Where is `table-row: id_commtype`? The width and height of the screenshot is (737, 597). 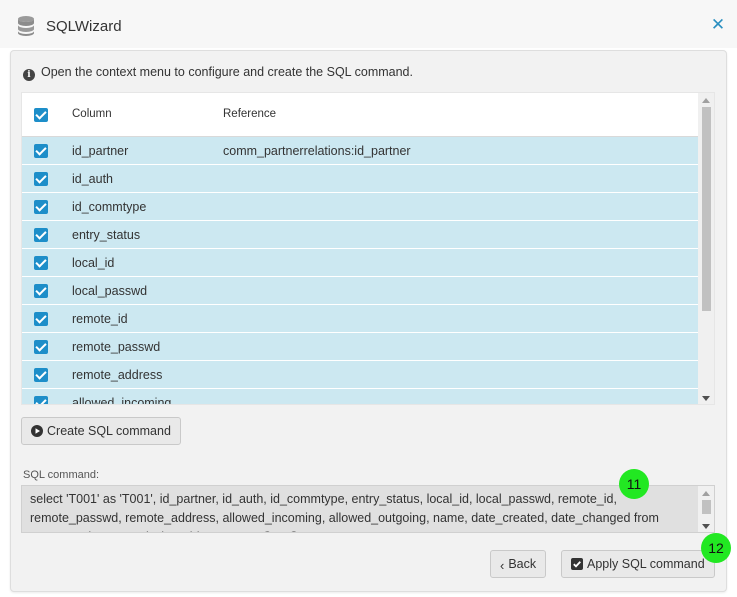
table-row: id_commtype is located at coordinates (361, 207).